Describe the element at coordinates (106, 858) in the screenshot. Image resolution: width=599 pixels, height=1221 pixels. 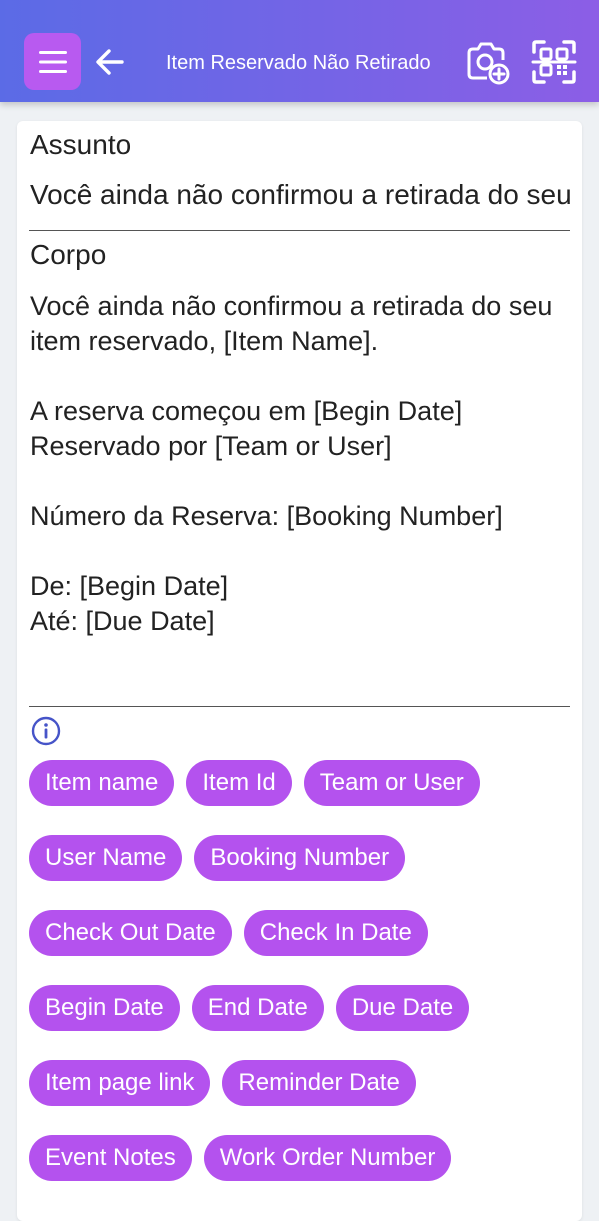
I see `placeholder-chip: User Name` at that location.